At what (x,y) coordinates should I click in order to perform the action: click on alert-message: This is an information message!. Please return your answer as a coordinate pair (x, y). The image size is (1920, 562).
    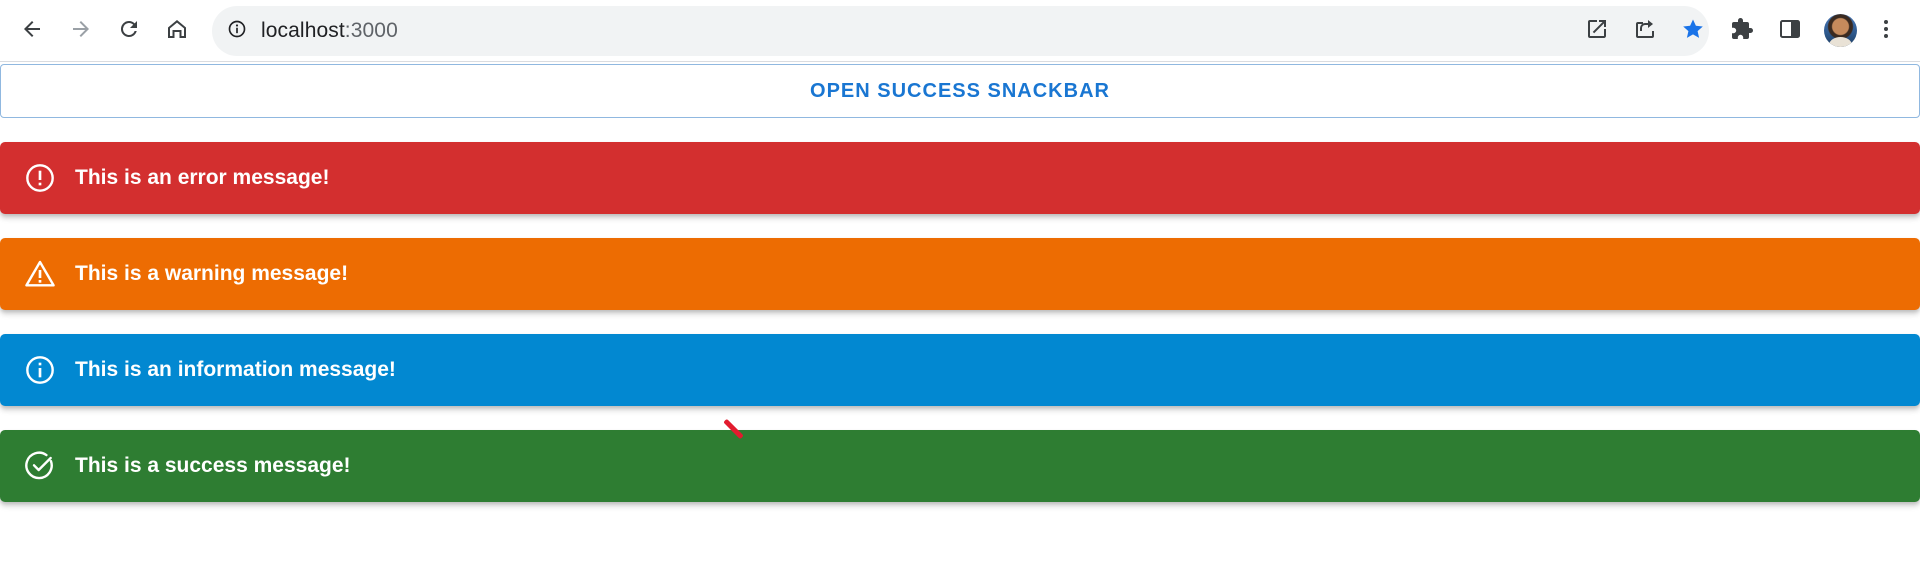
    Looking at the image, I should click on (235, 369).